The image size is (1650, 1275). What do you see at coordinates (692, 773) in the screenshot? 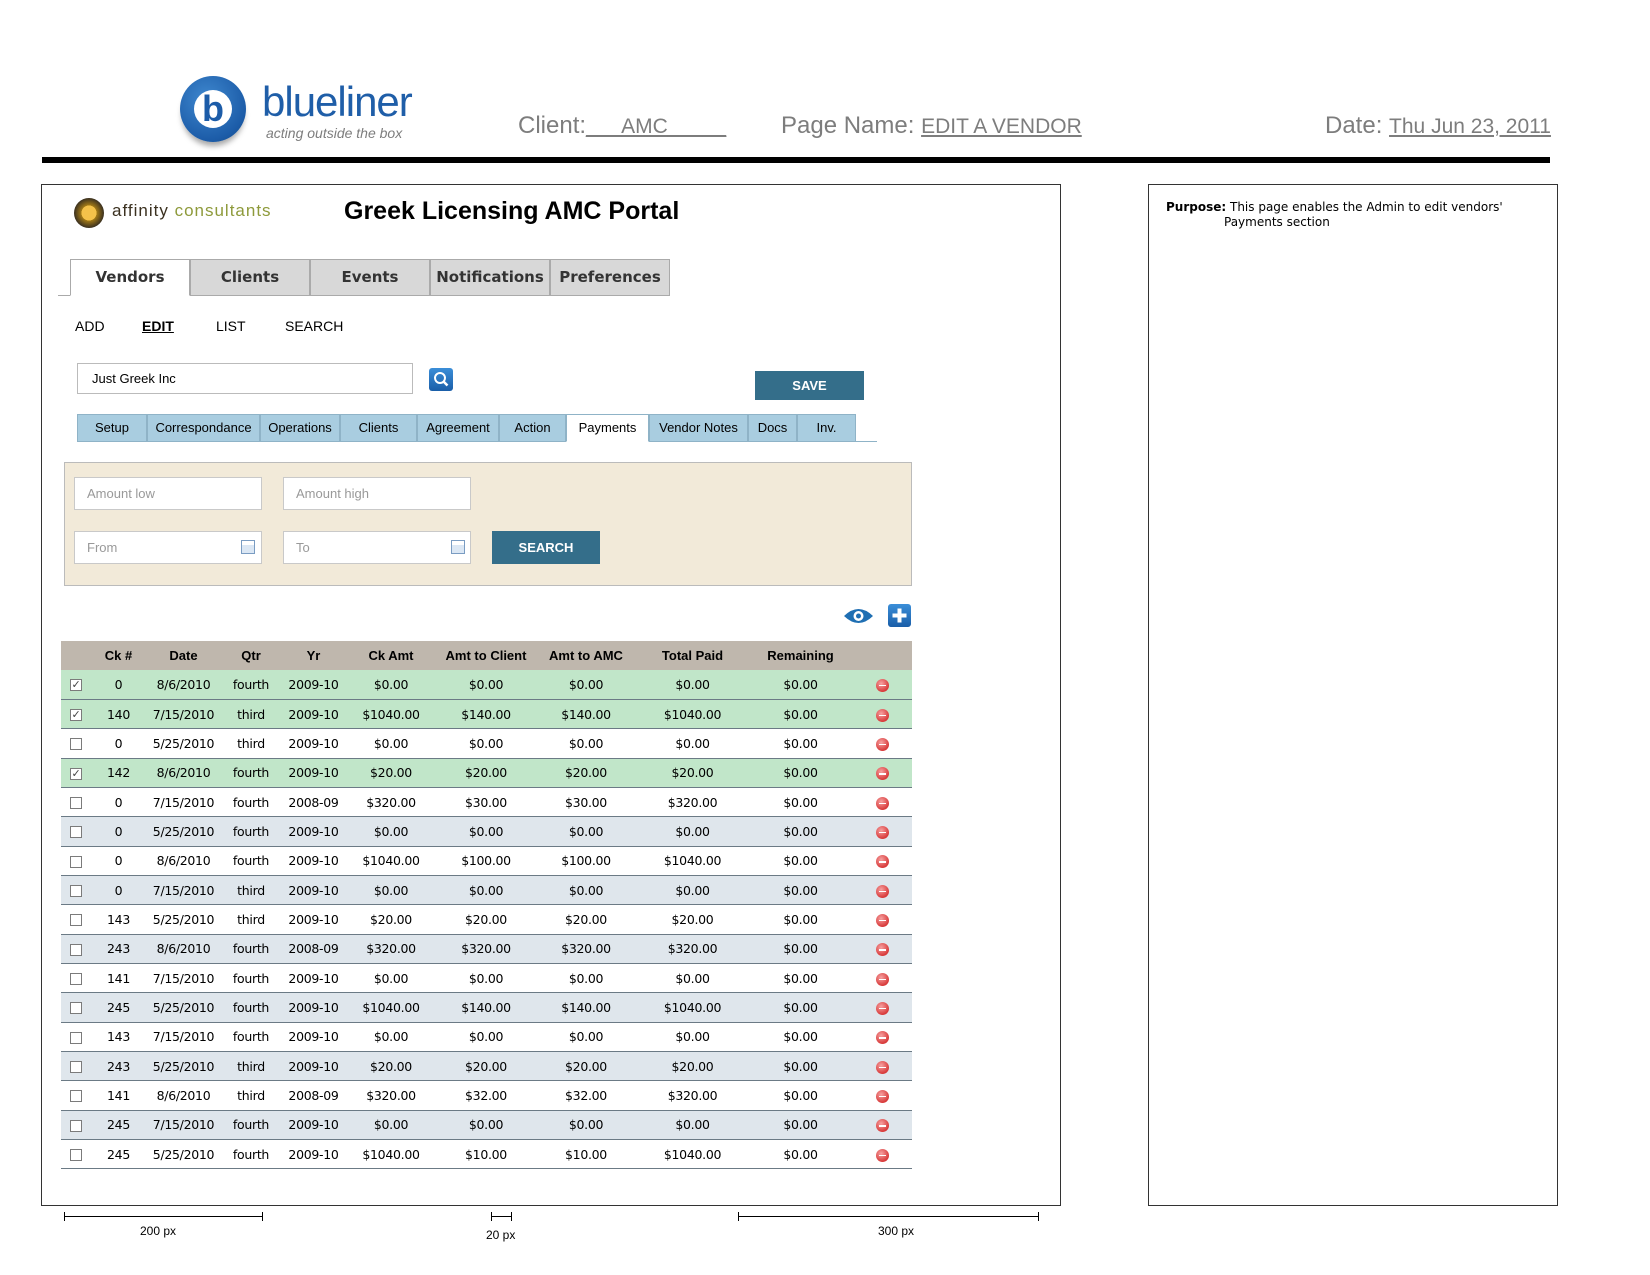
I see `cell-total-paid: $20.00` at bounding box center [692, 773].